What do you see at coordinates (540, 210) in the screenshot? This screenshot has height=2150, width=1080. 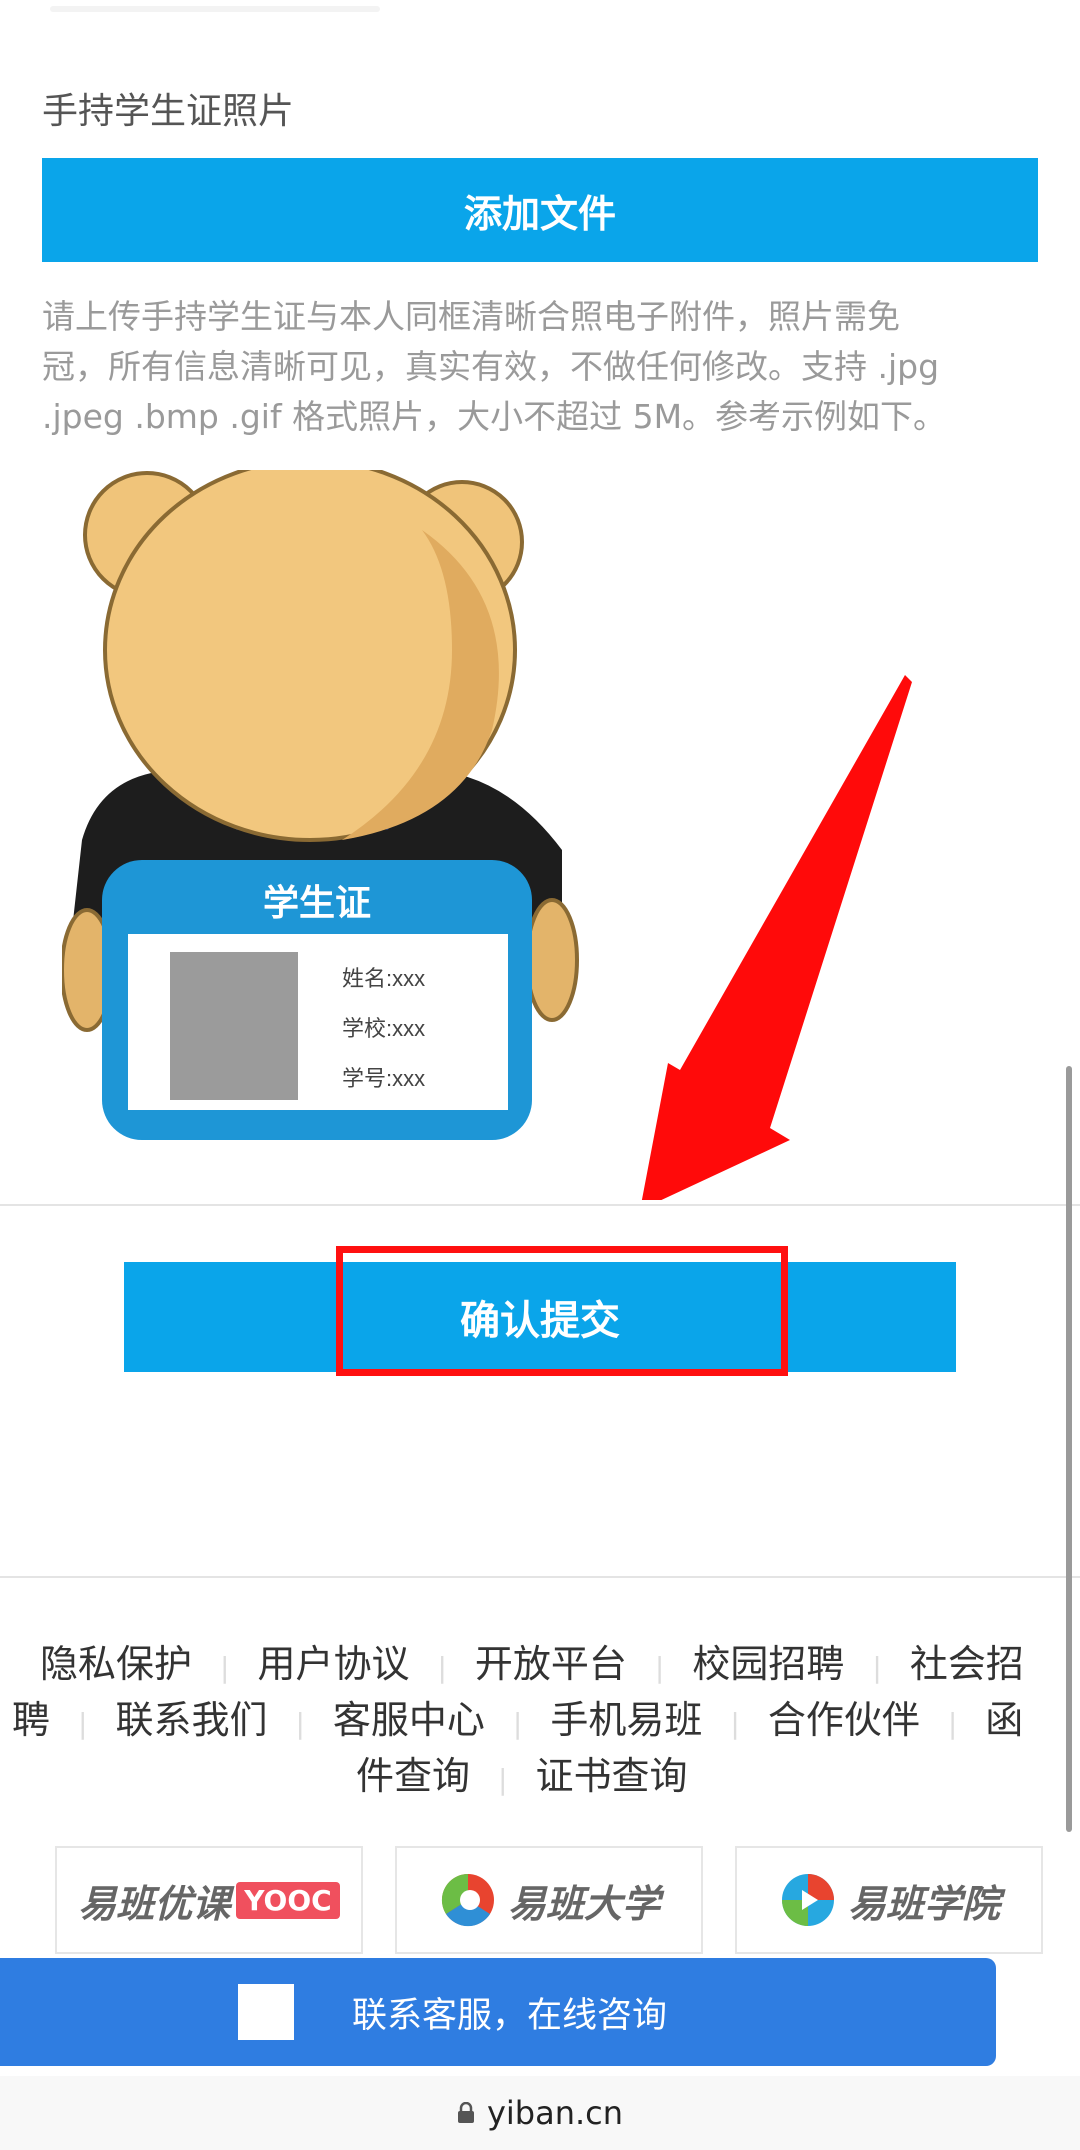 I see `add-file-button: 添加文件` at bounding box center [540, 210].